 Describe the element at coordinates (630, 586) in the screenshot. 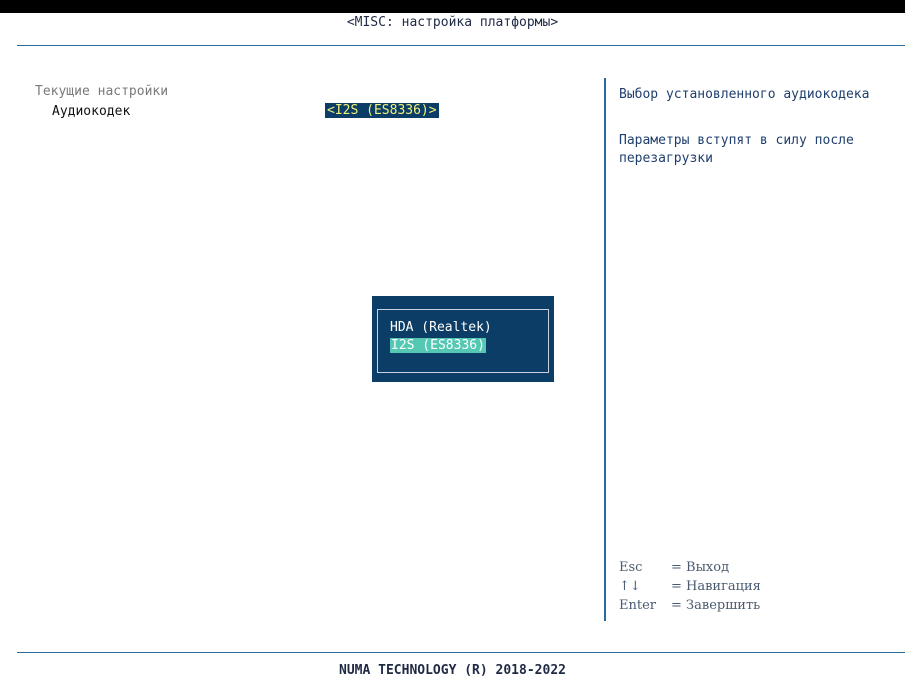

I see `arrow-keys-icon: ↑↓` at that location.